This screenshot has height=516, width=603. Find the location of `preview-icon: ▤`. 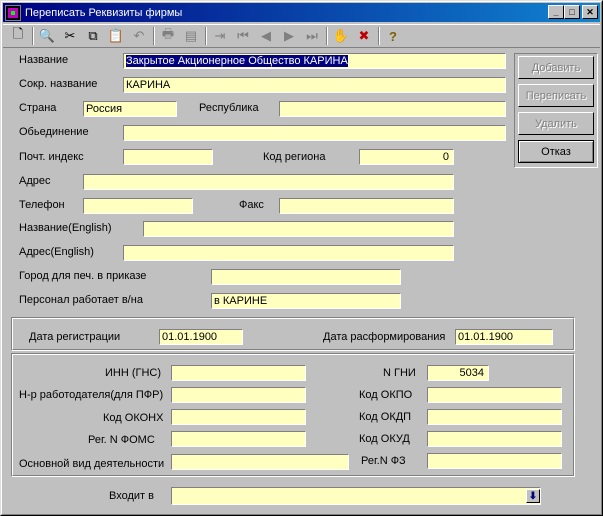

preview-icon: ▤ is located at coordinates (191, 36).